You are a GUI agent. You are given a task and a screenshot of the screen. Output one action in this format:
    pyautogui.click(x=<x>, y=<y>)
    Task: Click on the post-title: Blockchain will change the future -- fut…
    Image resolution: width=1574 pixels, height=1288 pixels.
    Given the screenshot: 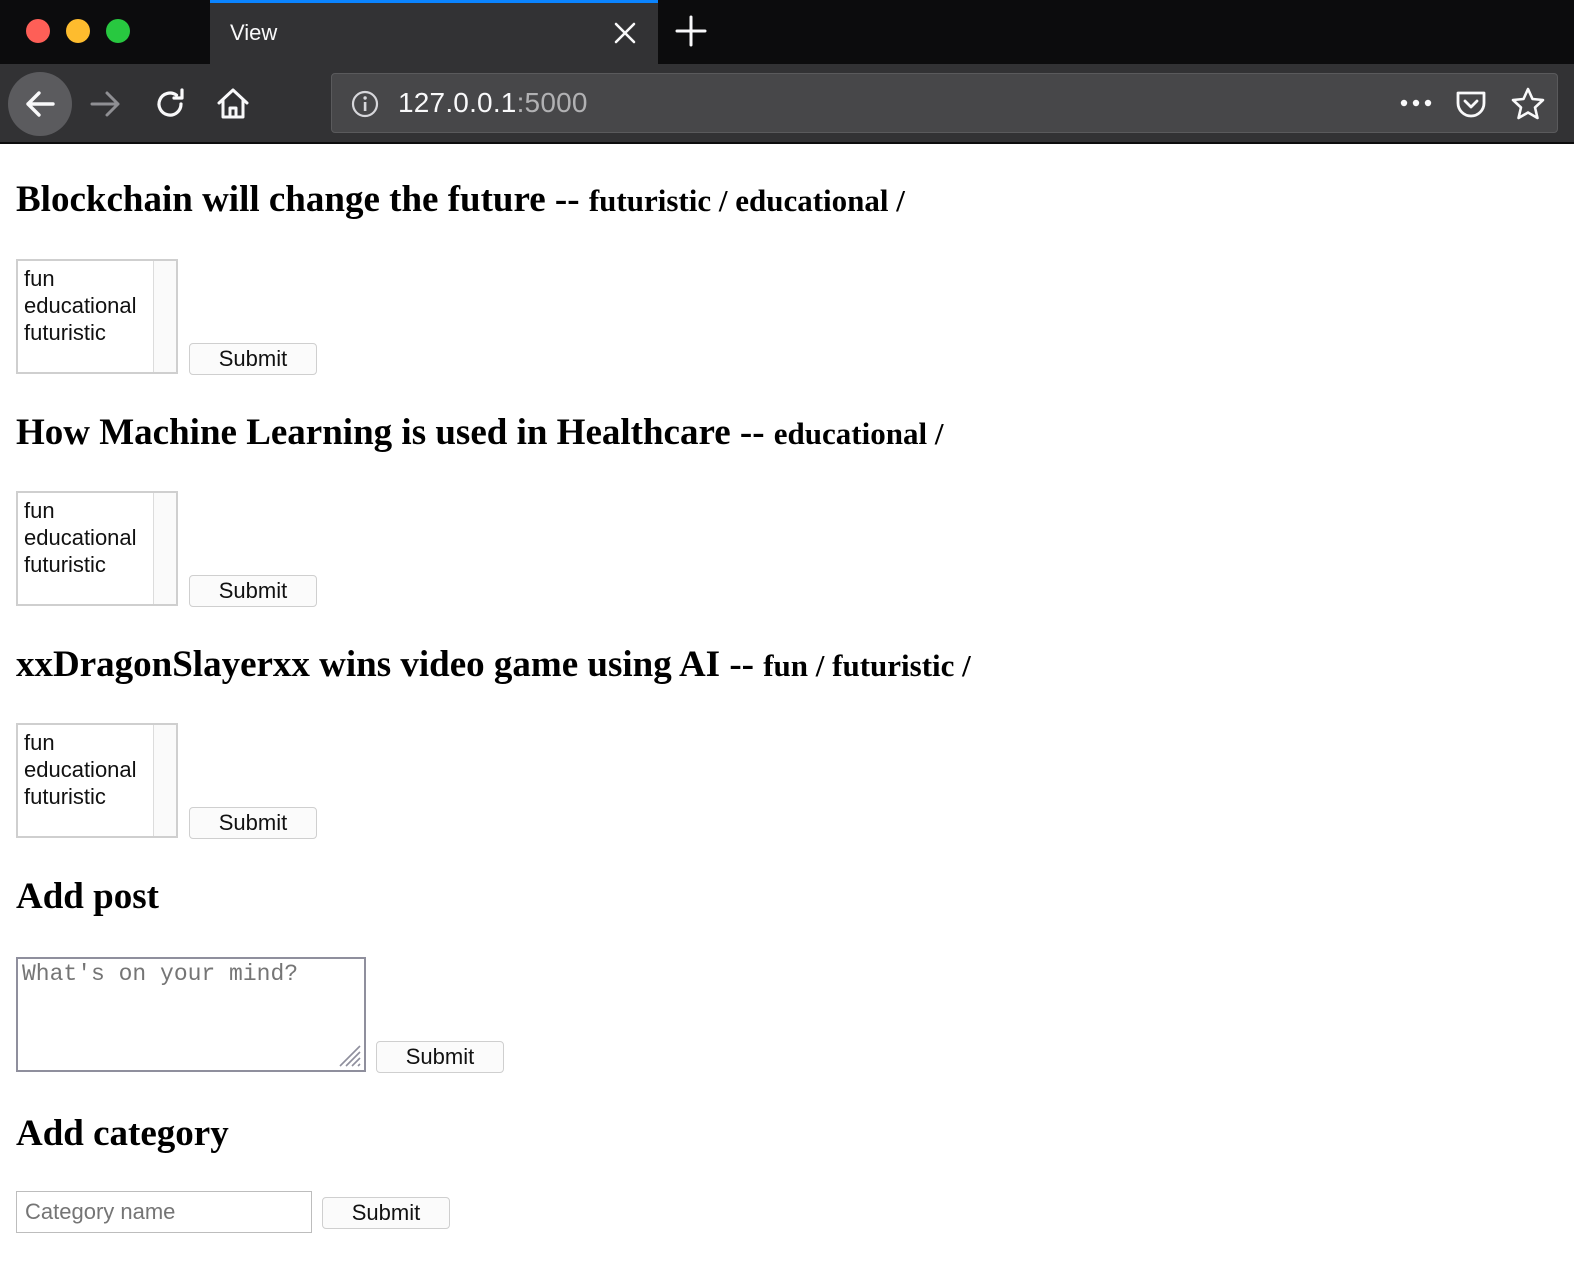 What is the action you would take?
    pyautogui.click(x=460, y=199)
    